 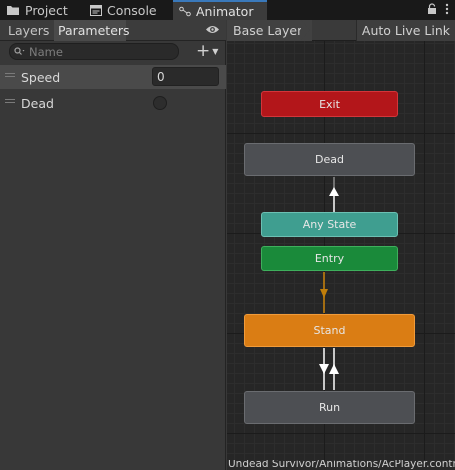 What do you see at coordinates (329, 224) in the screenshot?
I see `state-any-state: Any State` at bounding box center [329, 224].